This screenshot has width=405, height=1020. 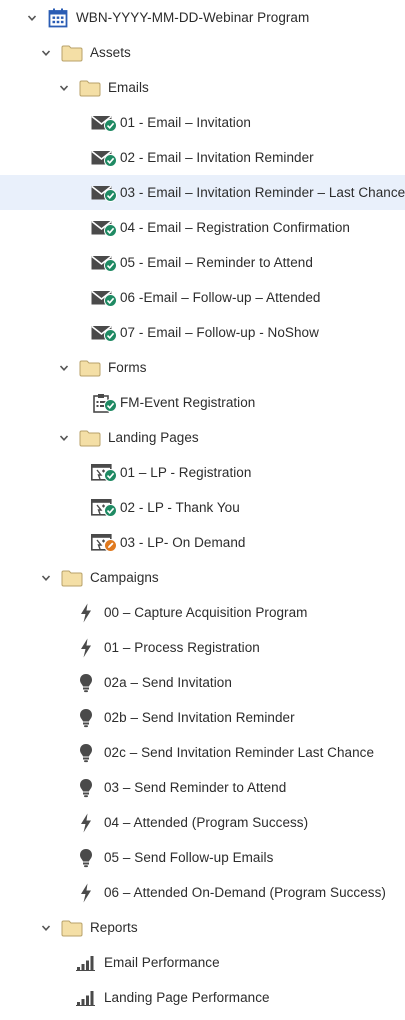 I want to click on form-icon, so click(x=103, y=404).